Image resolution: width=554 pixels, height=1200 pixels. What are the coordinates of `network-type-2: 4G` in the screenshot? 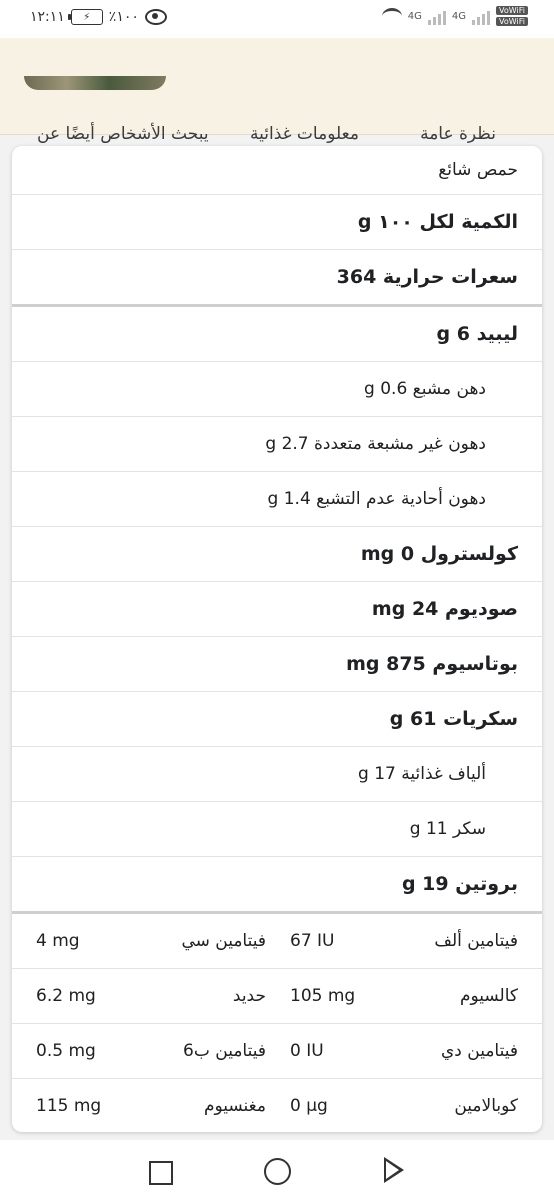 It's located at (459, 16).